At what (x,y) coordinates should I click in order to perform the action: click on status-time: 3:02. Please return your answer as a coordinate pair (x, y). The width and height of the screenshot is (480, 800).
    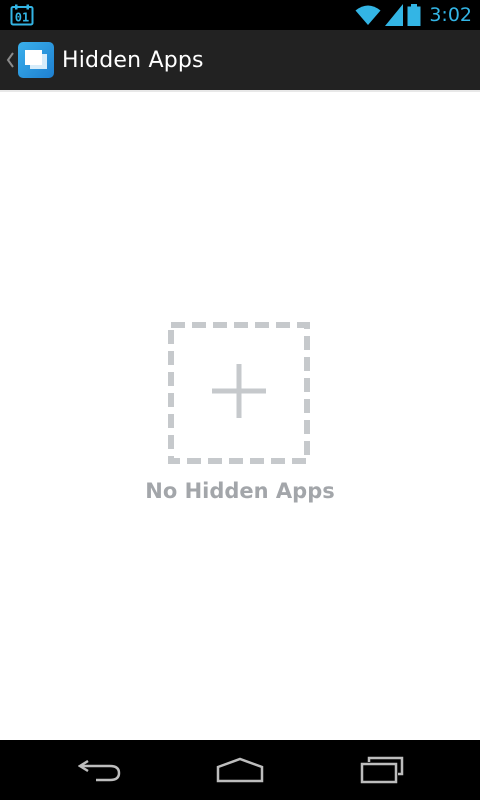
    Looking at the image, I should click on (450, 15).